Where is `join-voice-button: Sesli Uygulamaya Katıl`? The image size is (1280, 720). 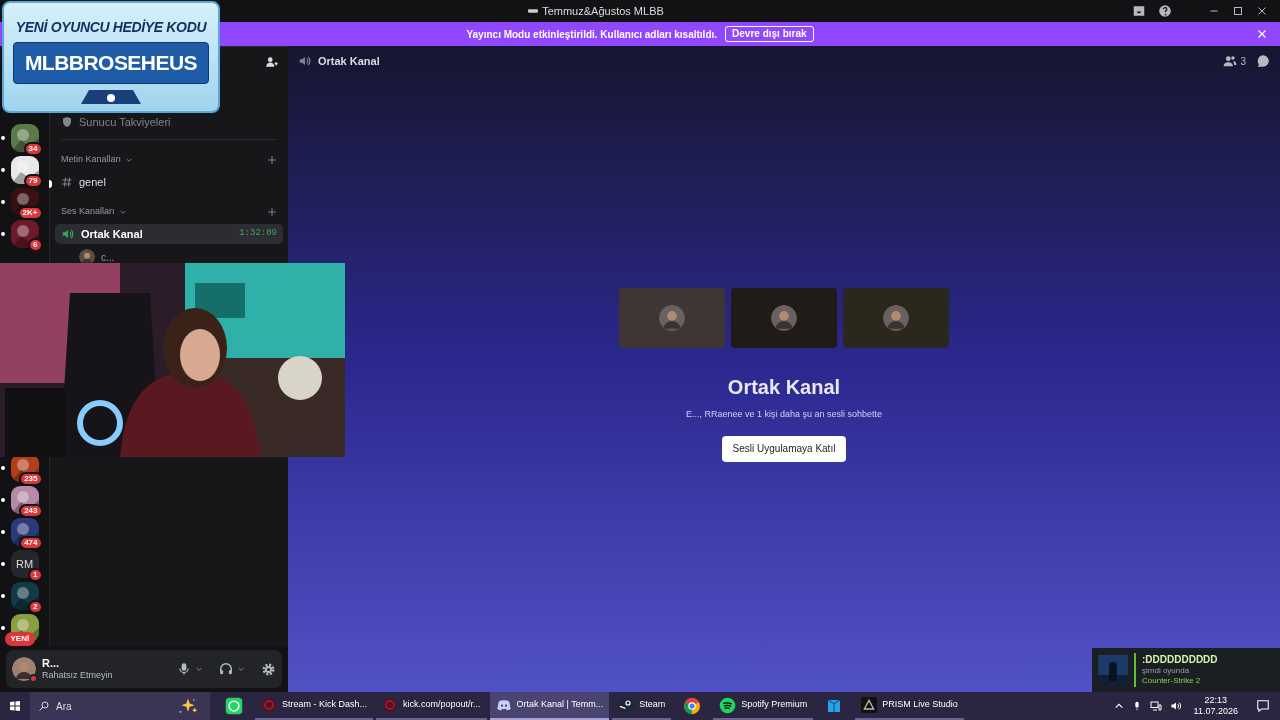 join-voice-button: Sesli Uygulamaya Katıl is located at coordinates (784, 448).